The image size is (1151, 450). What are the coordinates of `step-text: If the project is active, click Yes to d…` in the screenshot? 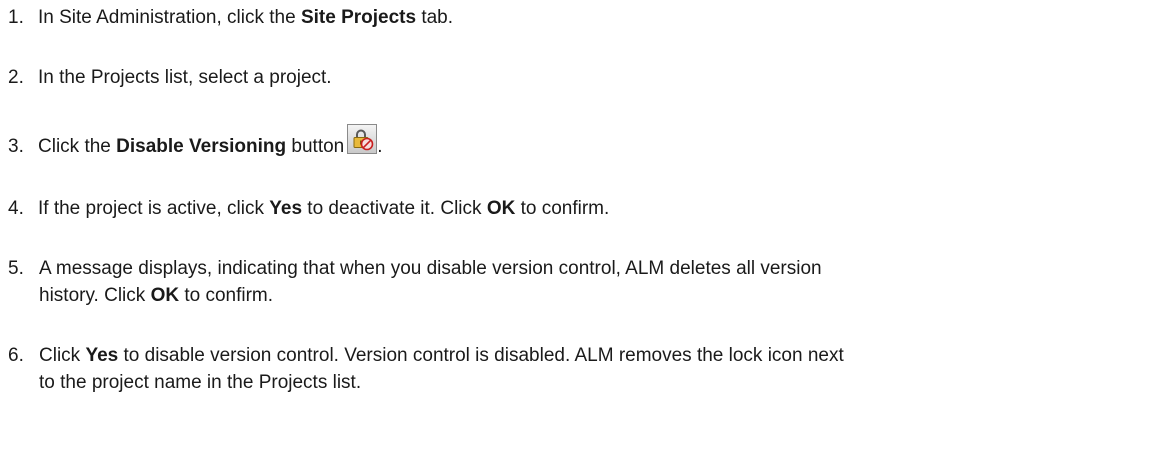 It's located at (323, 208).